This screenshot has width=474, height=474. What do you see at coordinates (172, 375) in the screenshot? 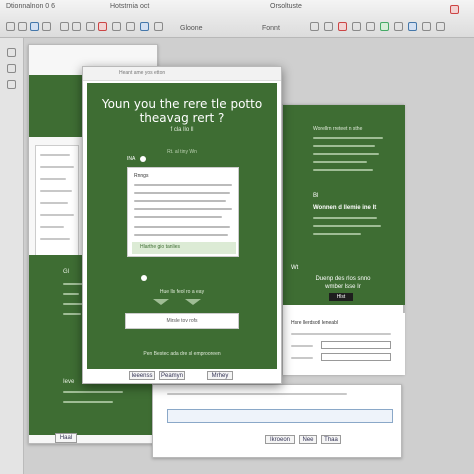
I see `dialog-tab-2: Peamyn` at bounding box center [172, 375].